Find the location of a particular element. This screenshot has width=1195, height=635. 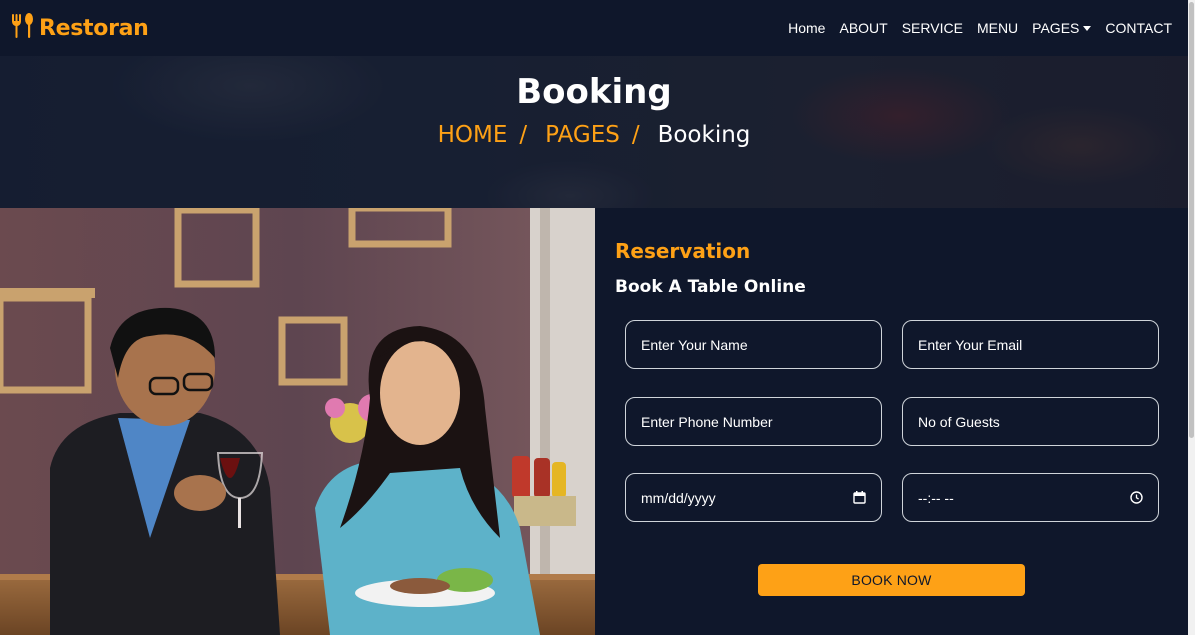

name-placeholder: Enter Your Name is located at coordinates (694, 344).